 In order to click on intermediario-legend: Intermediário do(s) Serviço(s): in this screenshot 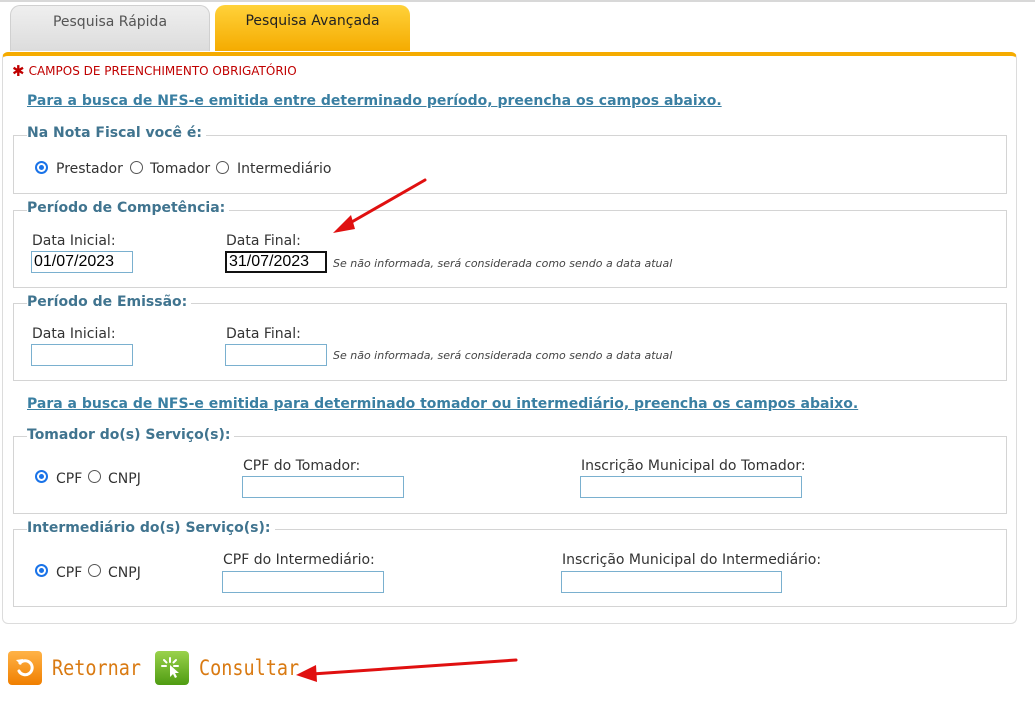, I will do `click(151, 528)`.